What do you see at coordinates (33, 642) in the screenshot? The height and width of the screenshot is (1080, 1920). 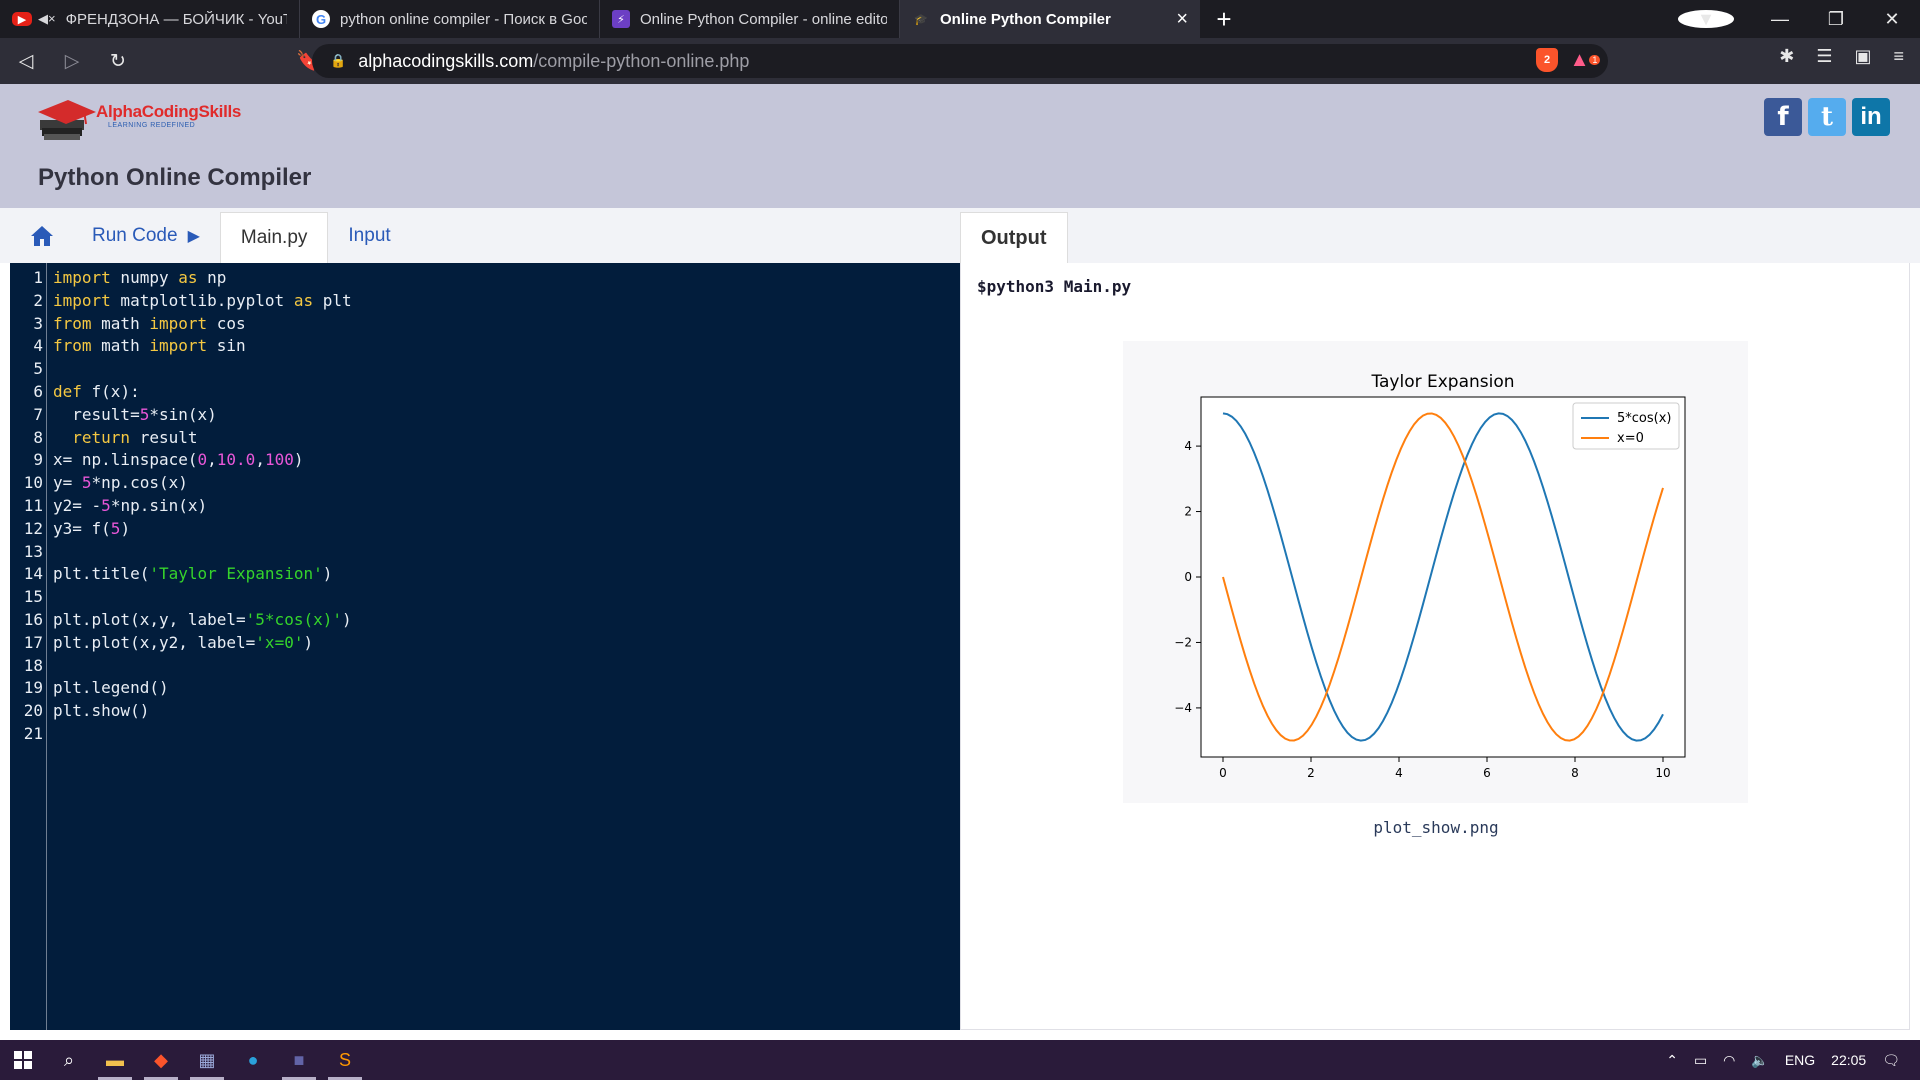 I see `line-number: 17` at bounding box center [33, 642].